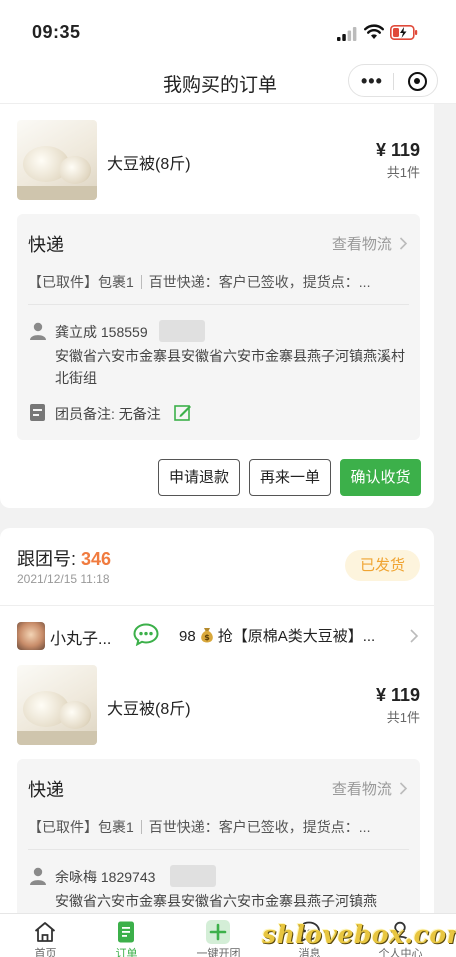  I want to click on close-program-icon, so click(417, 81).